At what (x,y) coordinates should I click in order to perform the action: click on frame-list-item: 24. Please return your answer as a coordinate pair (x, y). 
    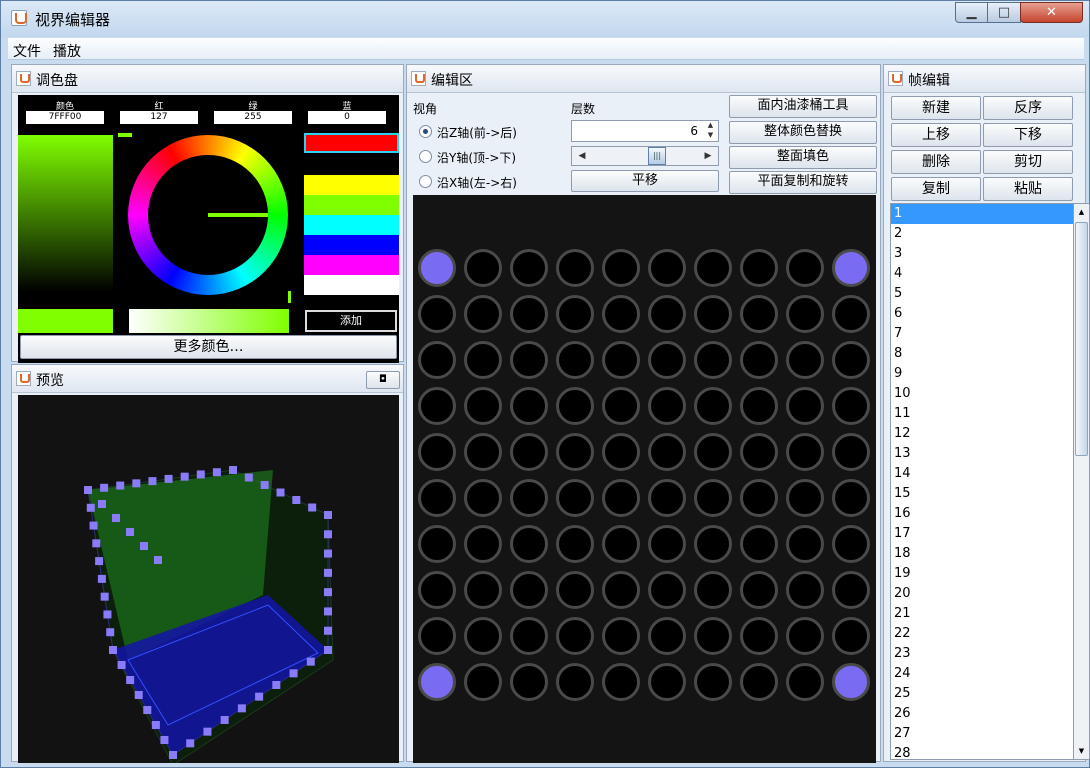
    Looking at the image, I should click on (982, 674).